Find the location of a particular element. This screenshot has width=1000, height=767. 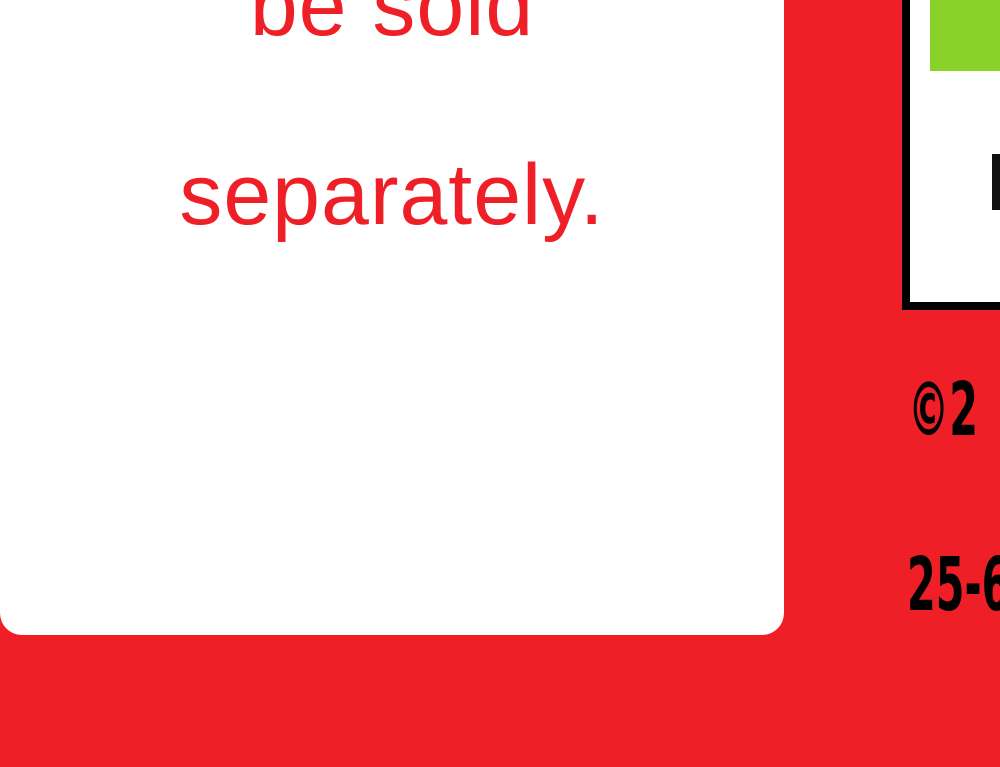

green-accent-bar is located at coordinates (965, 35).